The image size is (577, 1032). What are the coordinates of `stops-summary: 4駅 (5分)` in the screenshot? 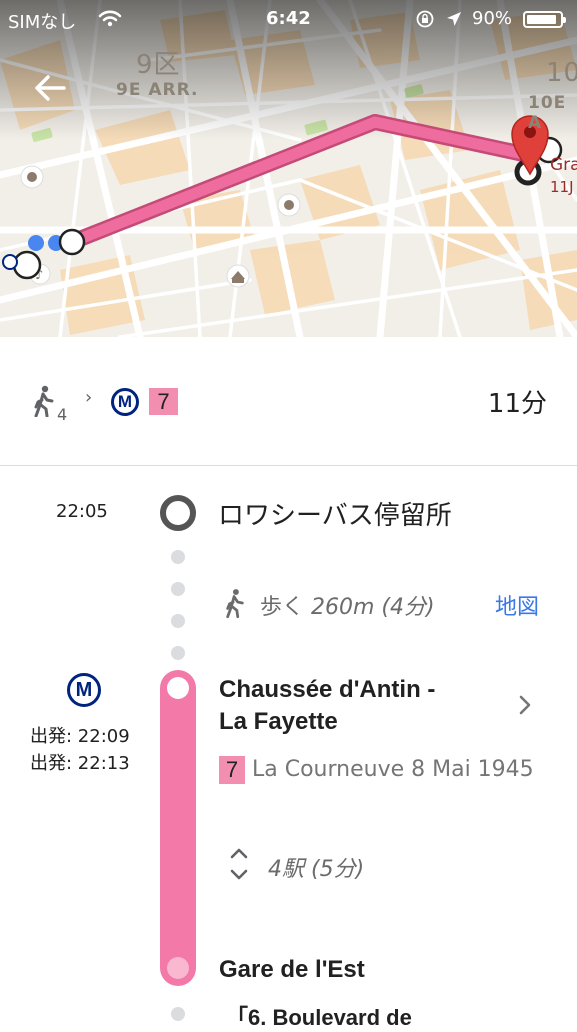 It's located at (316, 867).